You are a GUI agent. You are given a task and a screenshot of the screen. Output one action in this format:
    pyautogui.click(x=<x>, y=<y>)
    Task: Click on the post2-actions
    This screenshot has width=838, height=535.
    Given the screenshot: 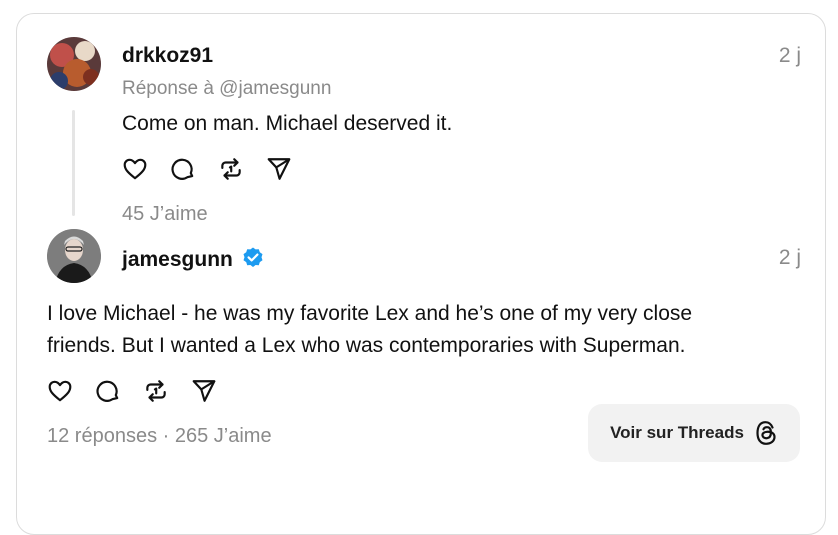 What is the action you would take?
    pyautogui.click(x=143, y=391)
    